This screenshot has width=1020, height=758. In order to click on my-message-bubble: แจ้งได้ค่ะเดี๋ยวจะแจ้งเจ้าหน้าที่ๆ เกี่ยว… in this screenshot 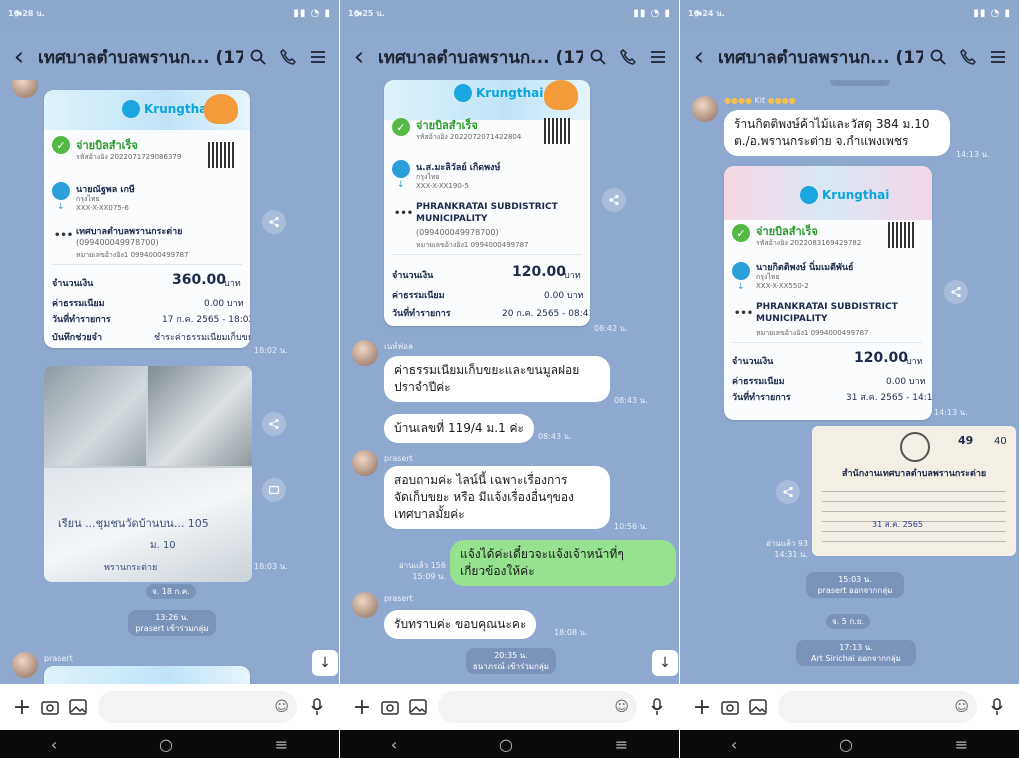, I will do `click(563, 563)`.